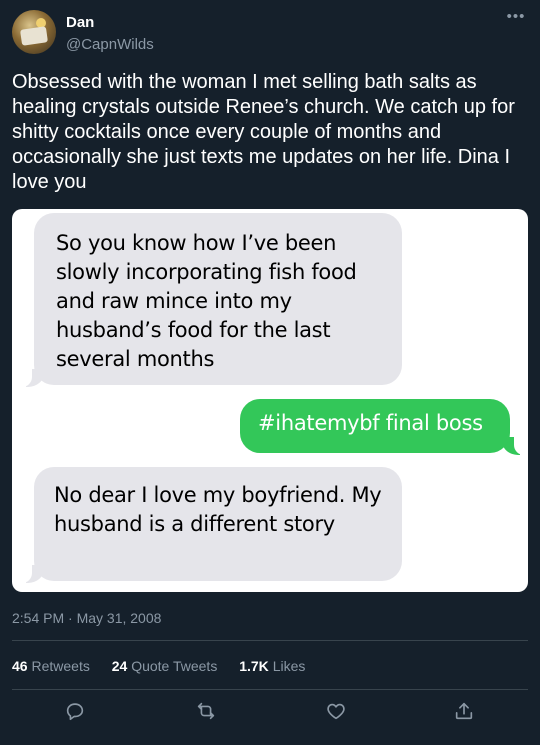 The image size is (540, 745). Describe the element at coordinates (466, 713) in the screenshot. I see `share-icon` at that location.